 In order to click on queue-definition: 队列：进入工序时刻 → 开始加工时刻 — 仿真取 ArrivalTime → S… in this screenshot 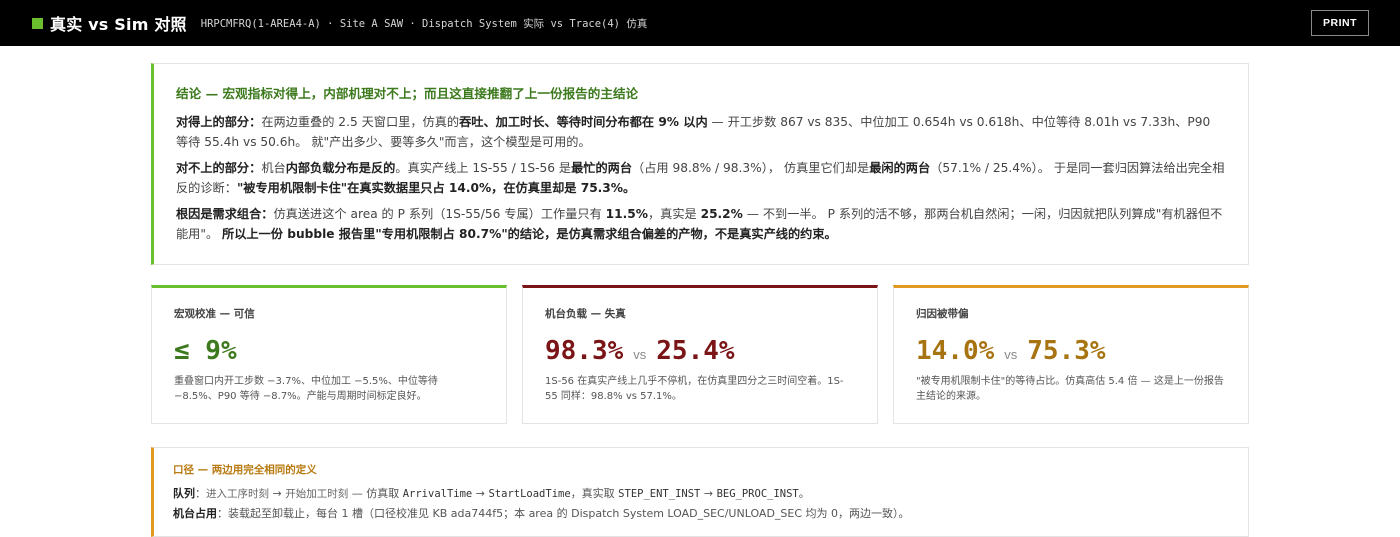, I will do `click(701, 494)`.